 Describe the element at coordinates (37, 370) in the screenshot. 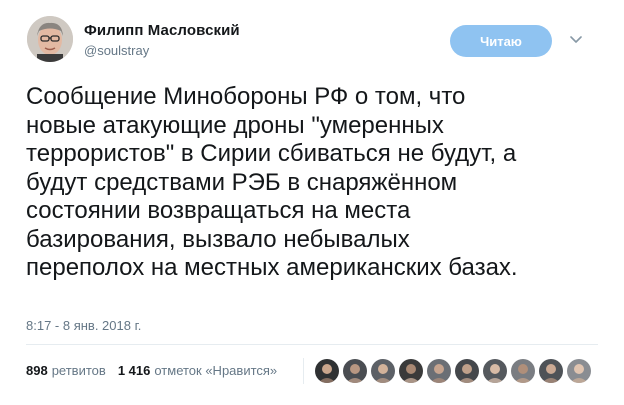

I see `retweets-count: 898` at that location.